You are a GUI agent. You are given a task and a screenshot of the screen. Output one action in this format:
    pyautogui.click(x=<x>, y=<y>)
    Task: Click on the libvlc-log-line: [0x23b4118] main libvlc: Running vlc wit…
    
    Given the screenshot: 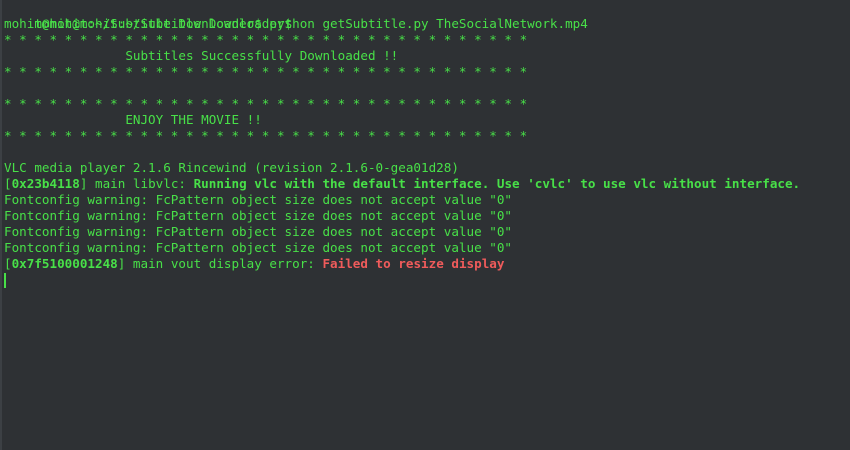 What is the action you would take?
    pyautogui.click(x=427, y=184)
    